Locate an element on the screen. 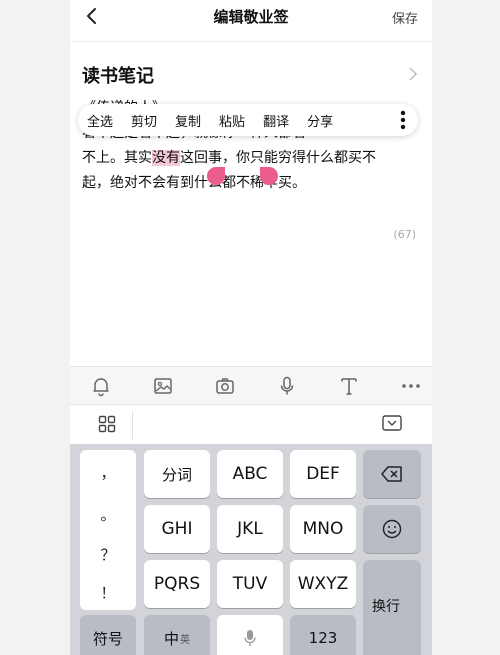  key-segment: 分词 is located at coordinates (177, 474).